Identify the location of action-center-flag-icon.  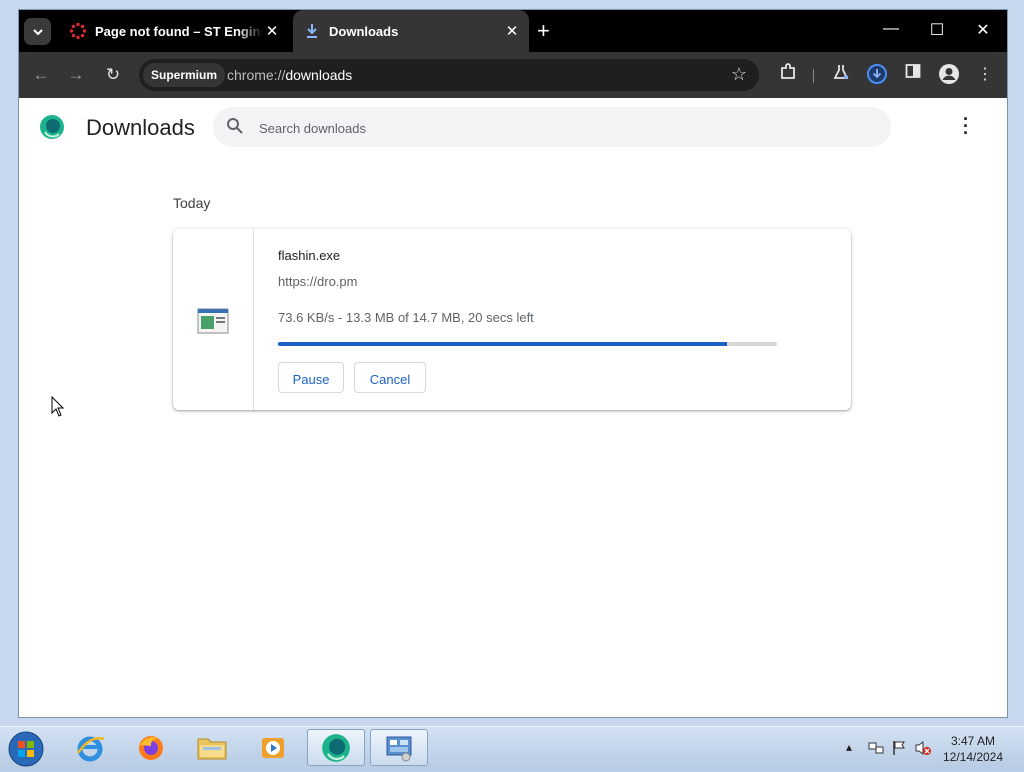
(899, 749).